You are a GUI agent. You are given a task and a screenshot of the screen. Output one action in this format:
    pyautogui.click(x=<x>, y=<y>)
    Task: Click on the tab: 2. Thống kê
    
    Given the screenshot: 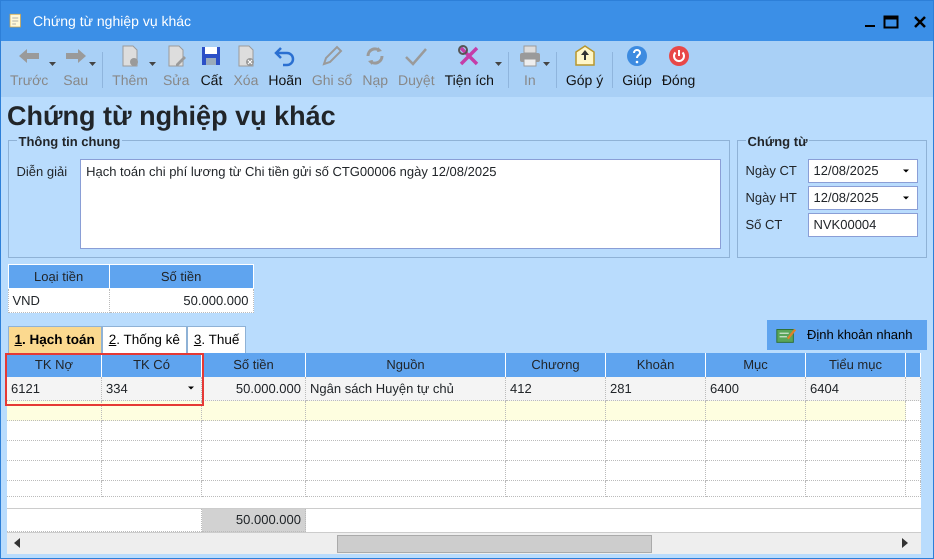 What is the action you would take?
    pyautogui.click(x=144, y=339)
    